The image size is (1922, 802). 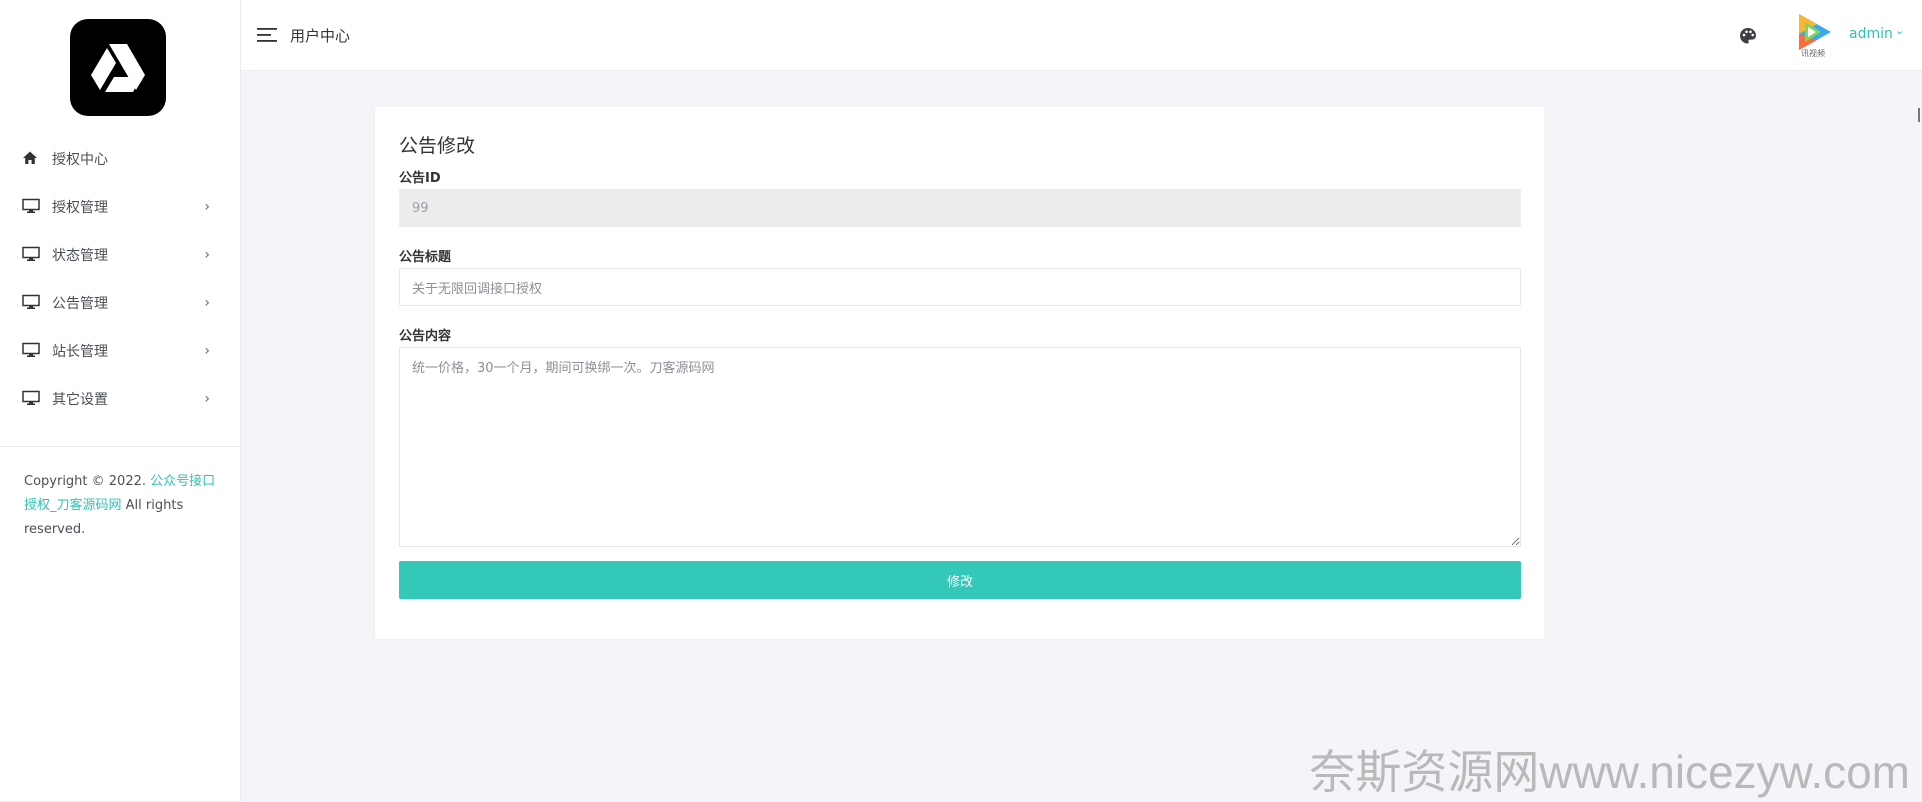 I want to click on sidebar-item-label: 授权管理, so click(x=80, y=208).